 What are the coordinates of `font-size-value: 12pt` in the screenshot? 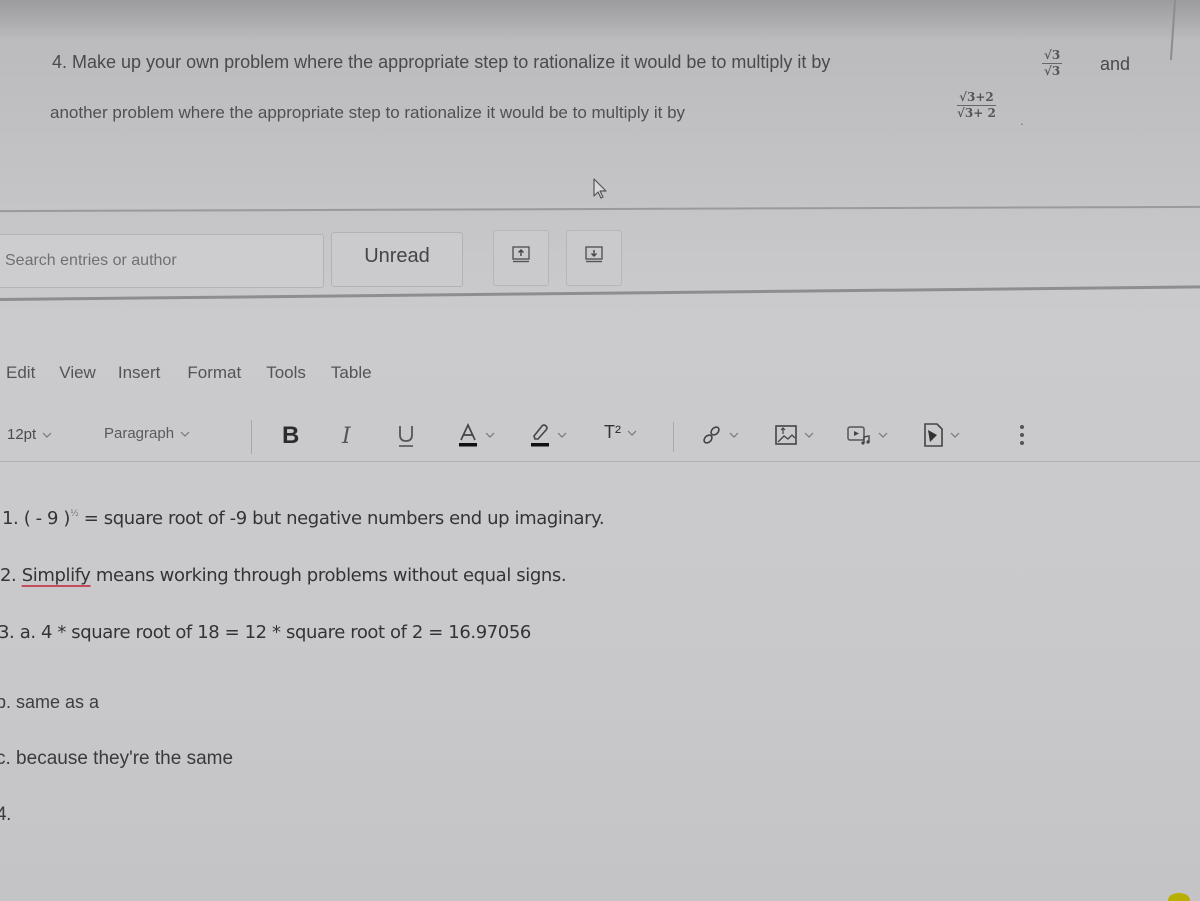 It's located at (22, 434).